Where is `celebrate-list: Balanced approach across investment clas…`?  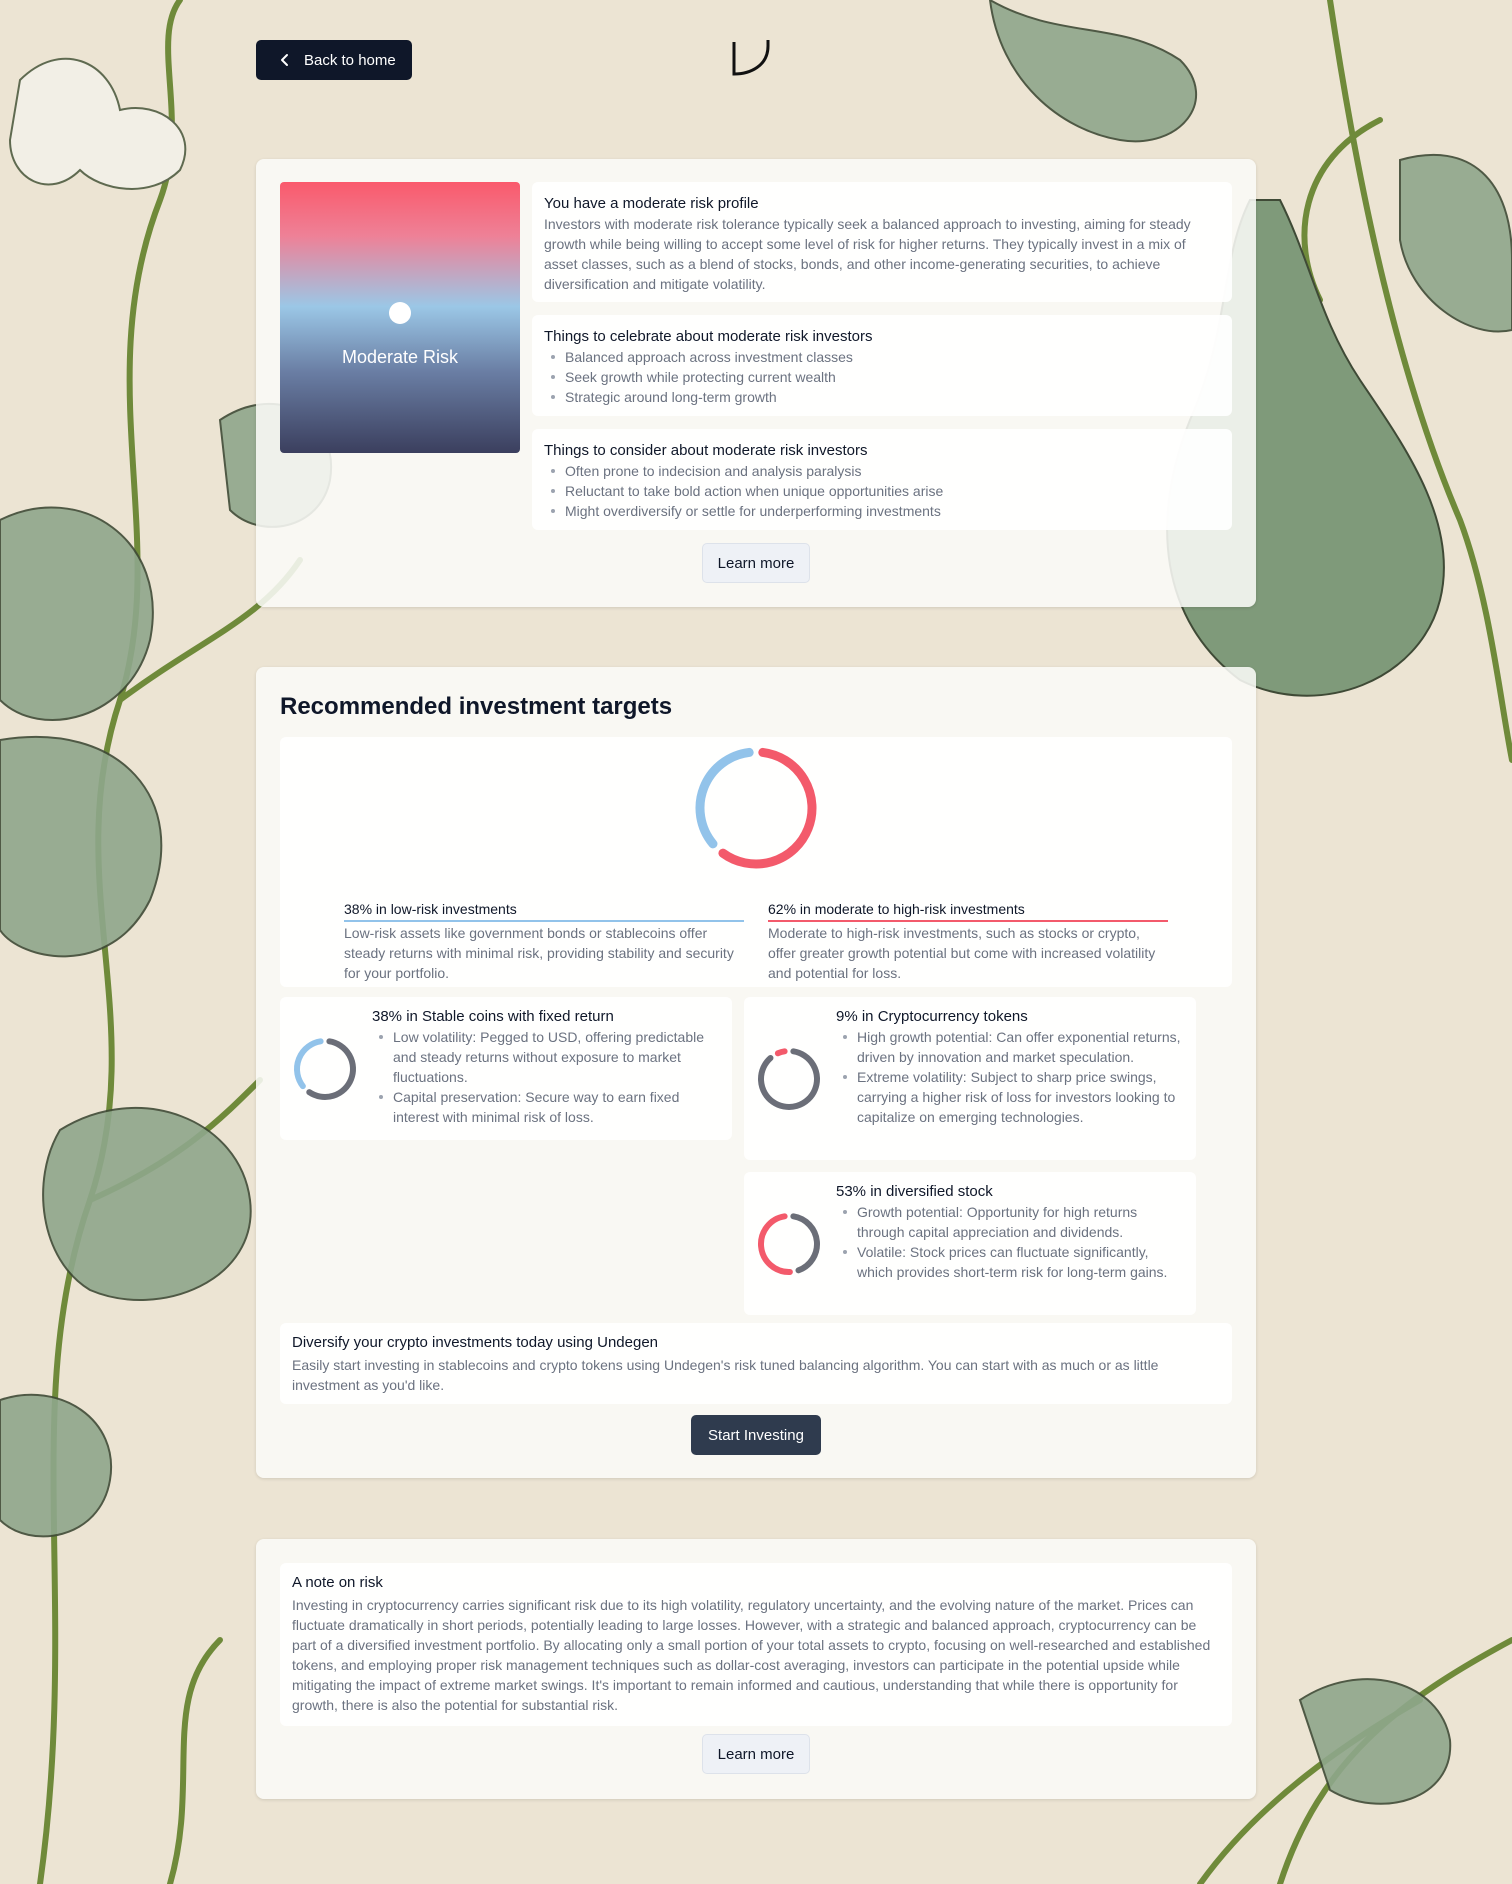
celebrate-list: Balanced approach across investment clas… is located at coordinates (882, 377).